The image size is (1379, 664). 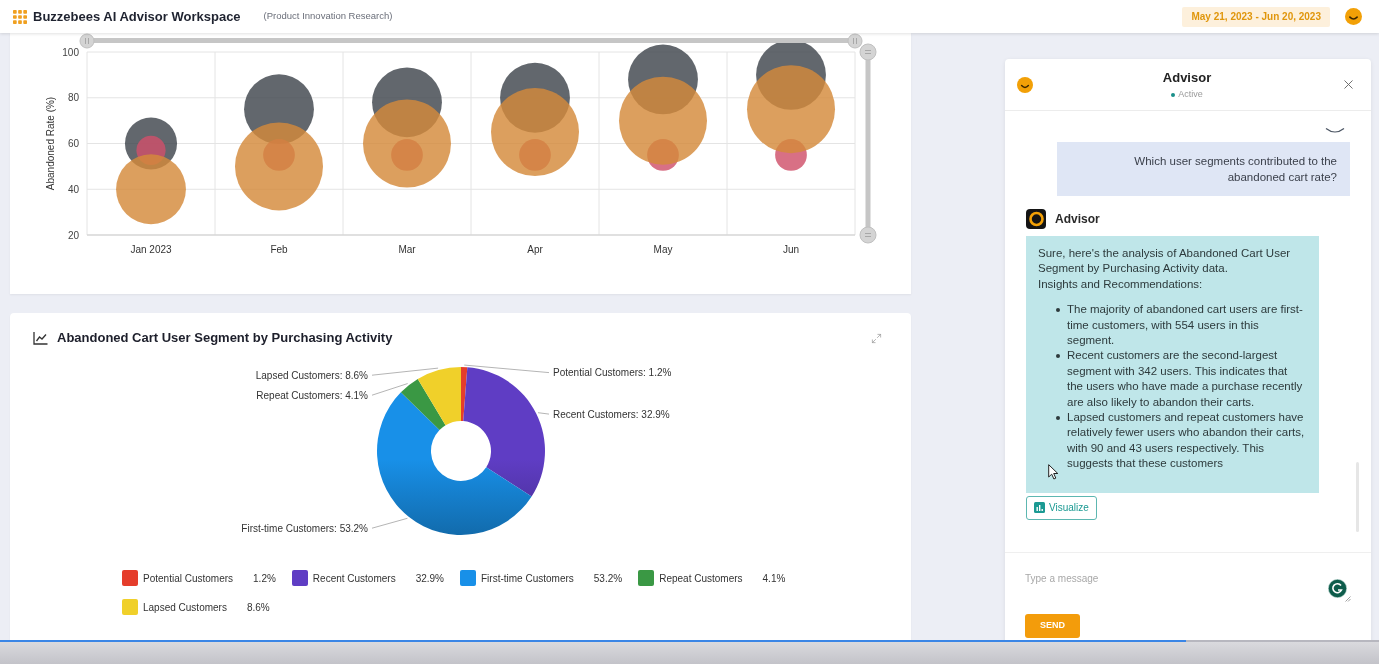 What do you see at coordinates (279, 249) in the screenshot?
I see `axis-category-label: Feb` at bounding box center [279, 249].